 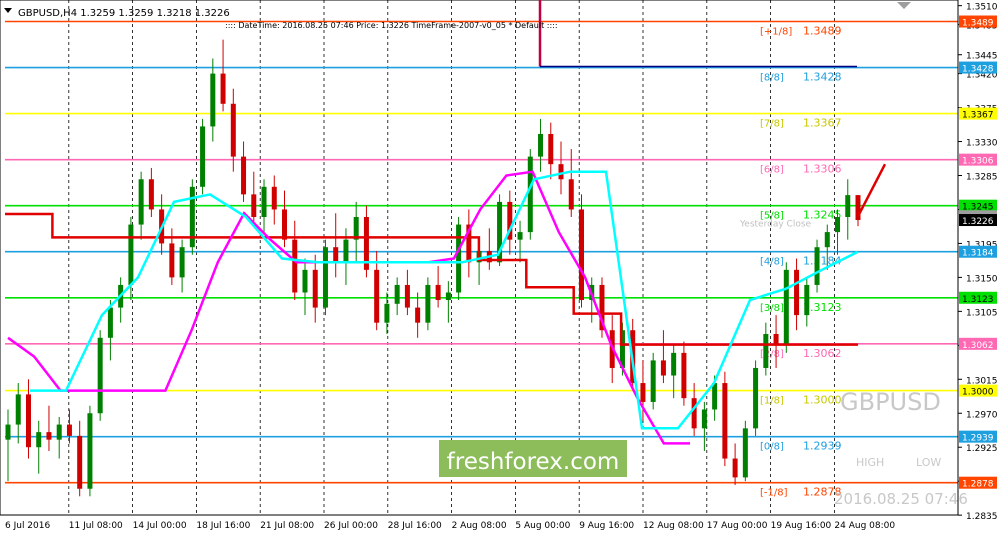 I want to click on yesterday-close-label: Yesterday Close, so click(x=775, y=224).